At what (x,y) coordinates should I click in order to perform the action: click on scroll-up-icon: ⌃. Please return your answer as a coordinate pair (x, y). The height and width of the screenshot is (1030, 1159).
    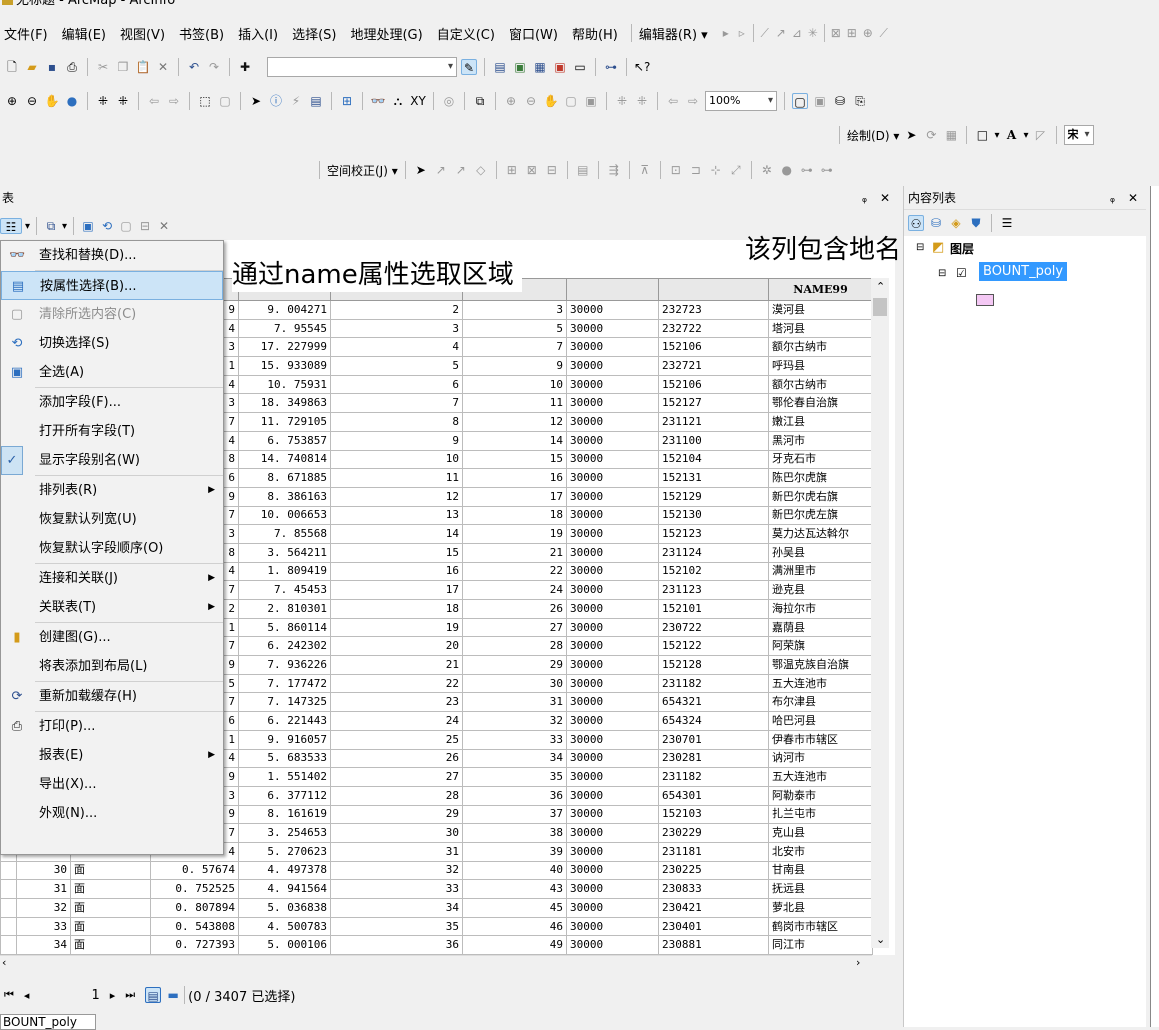
    Looking at the image, I should click on (880, 286).